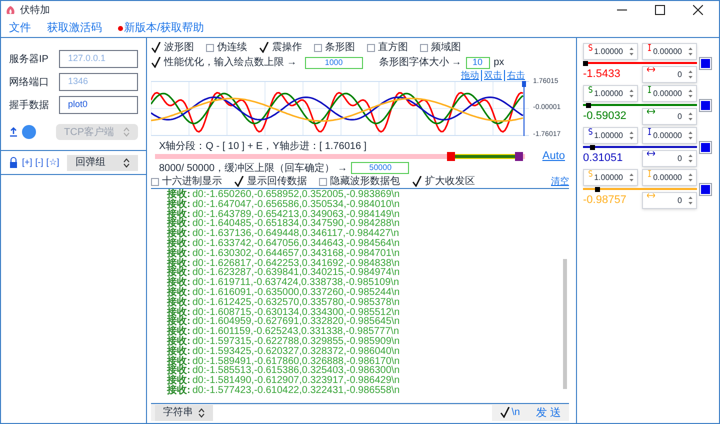 This screenshot has width=720, height=424. Describe the element at coordinates (284, 273) in the screenshot. I see `log-line: 接收: d0:-1.623287,-0.639841,0.340215,-0.984974\n` at that location.